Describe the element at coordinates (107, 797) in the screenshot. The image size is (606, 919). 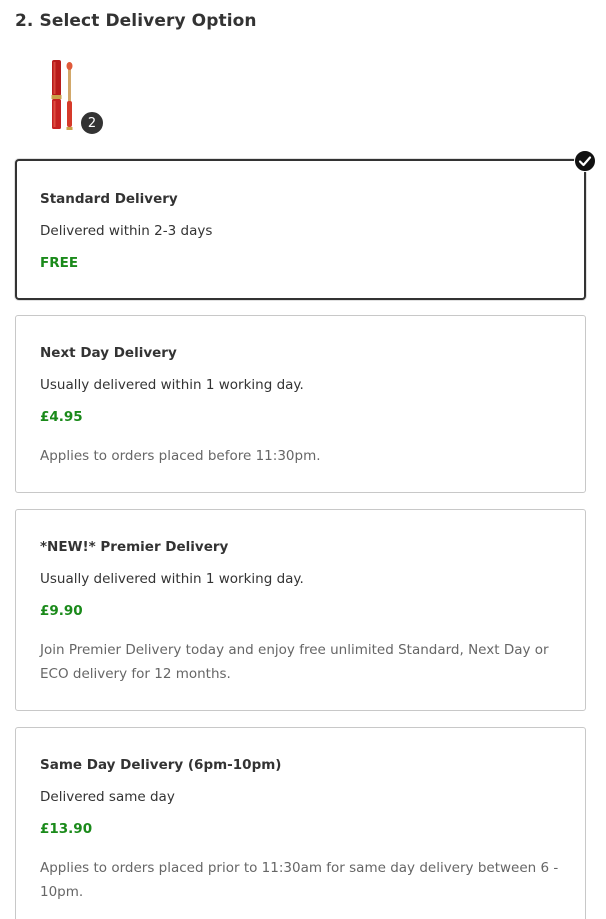
I see `delivery-option-description: Delivered same day` at that location.